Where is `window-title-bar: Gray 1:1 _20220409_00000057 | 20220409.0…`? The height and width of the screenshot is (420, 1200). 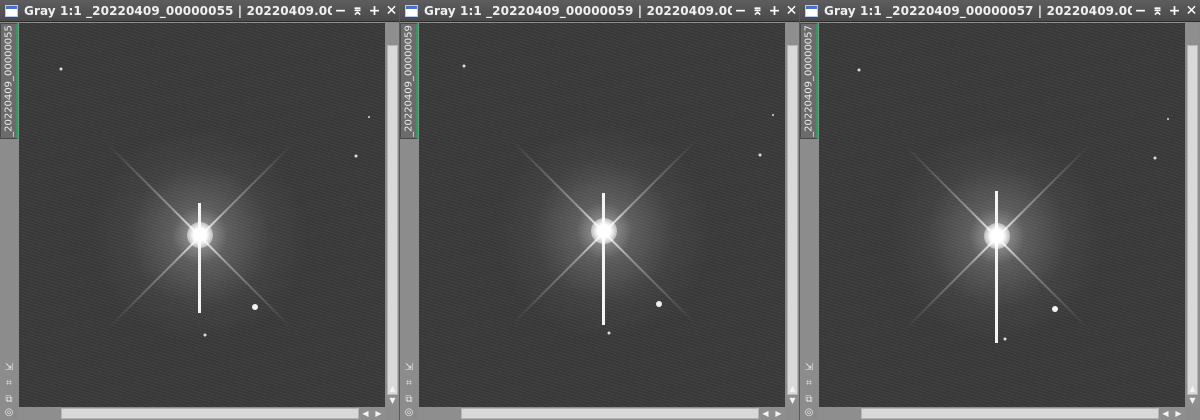 window-title-bar: Gray 1:1 _20220409_00000057 | 20220409.0… is located at coordinates (1000, 11).